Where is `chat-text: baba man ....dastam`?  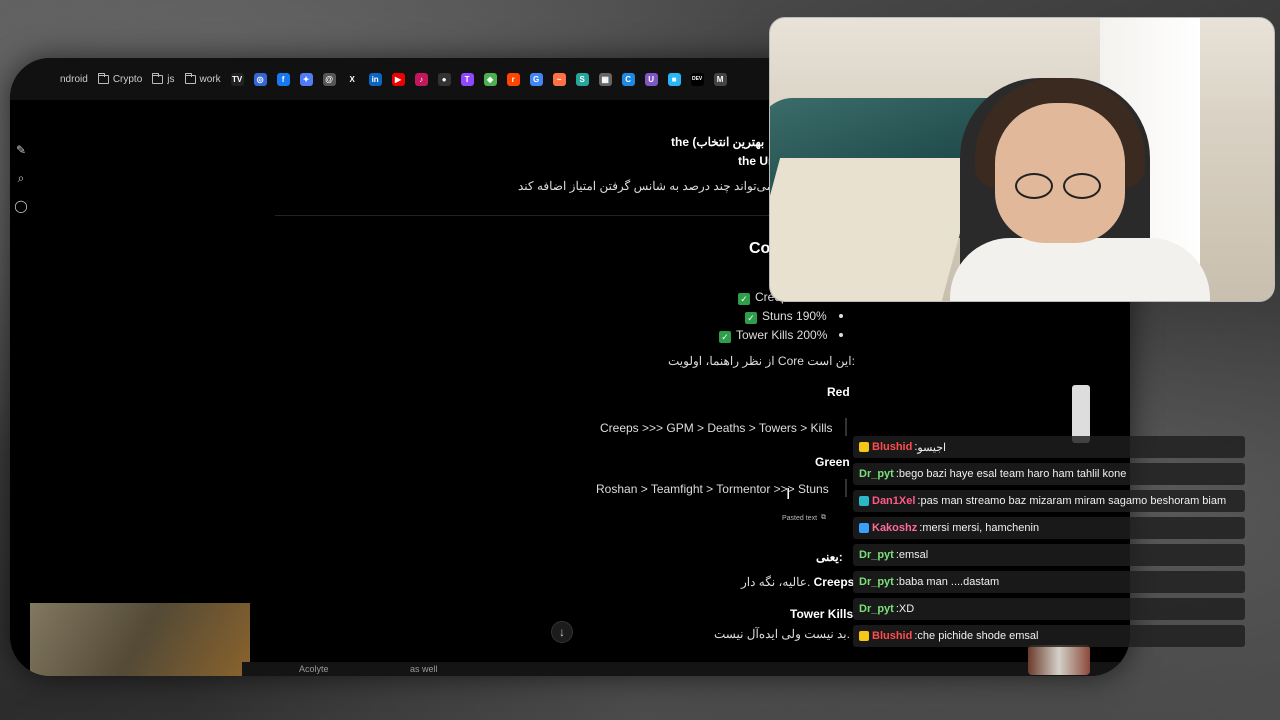
chat-text: baba man ....dastam is located at coordinates (949, 582).